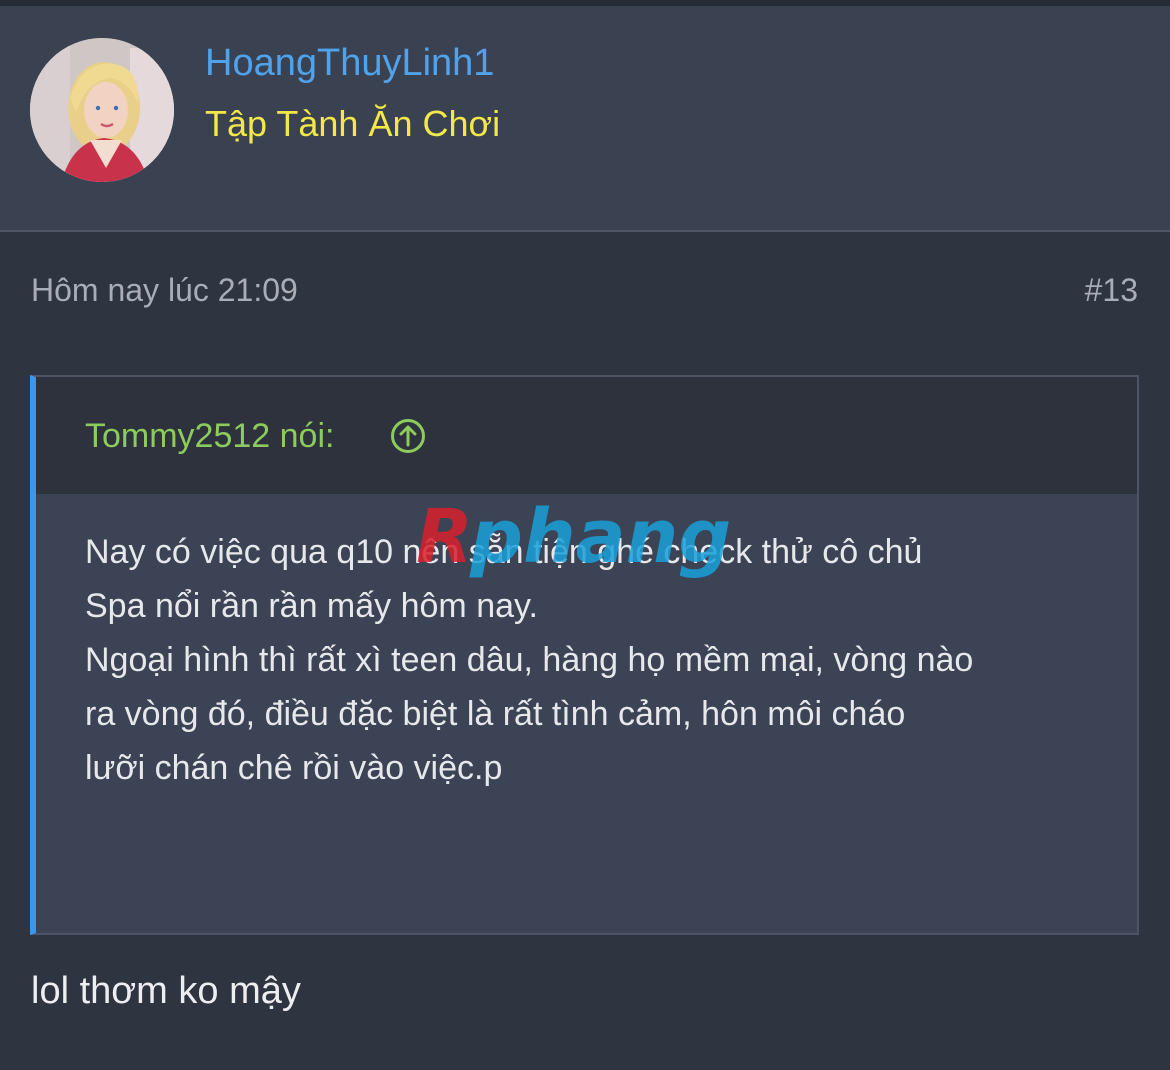  I want to click on post-timestamp: Hôm nay lúc 21:09, so click(164, 290).